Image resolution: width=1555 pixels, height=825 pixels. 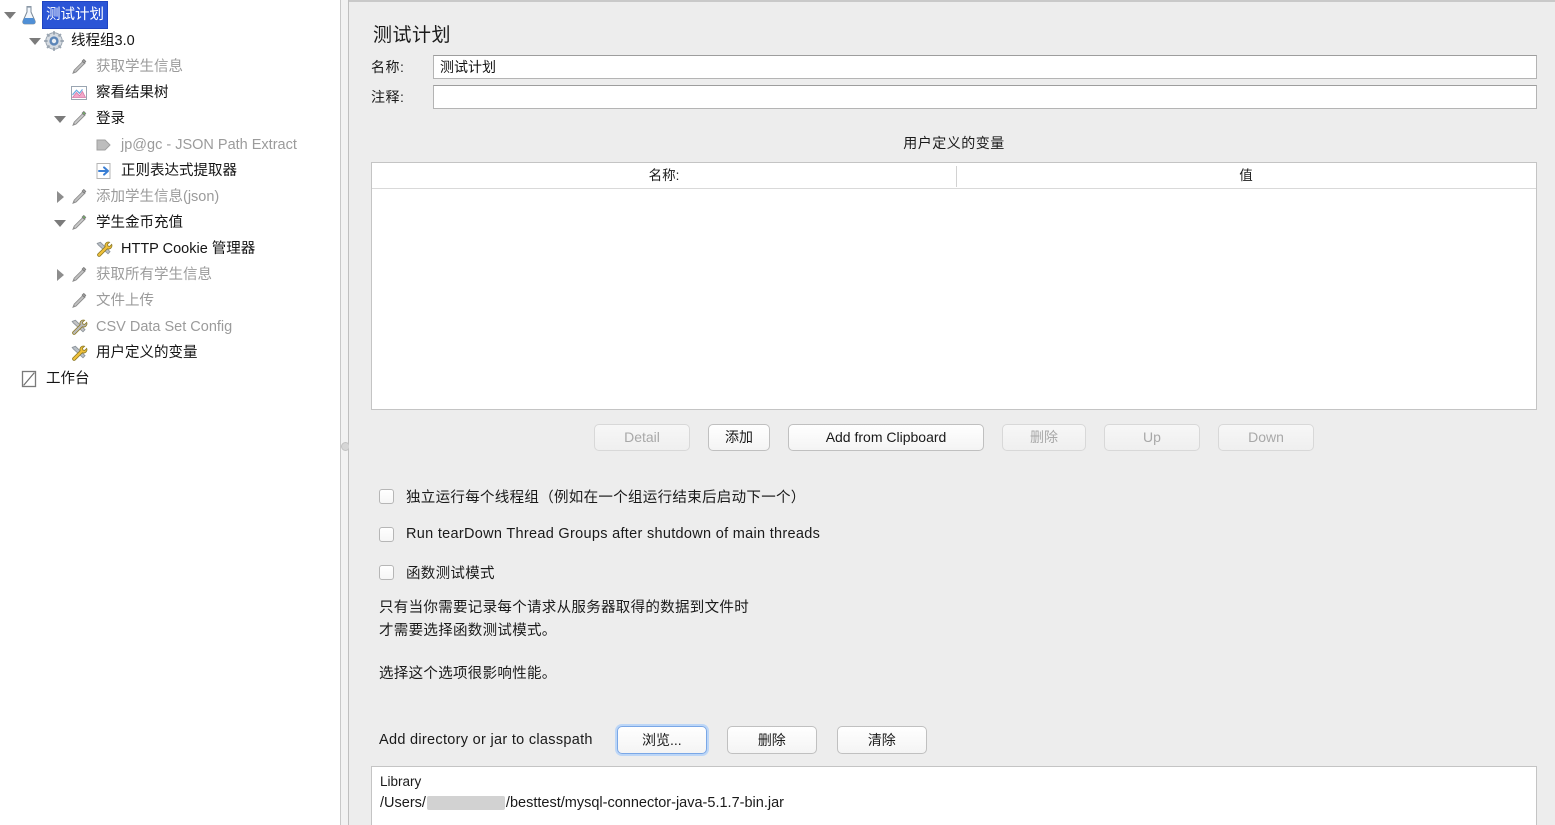 I want to click on tree-item-label: 文件上传, so click(x=125, y=301).